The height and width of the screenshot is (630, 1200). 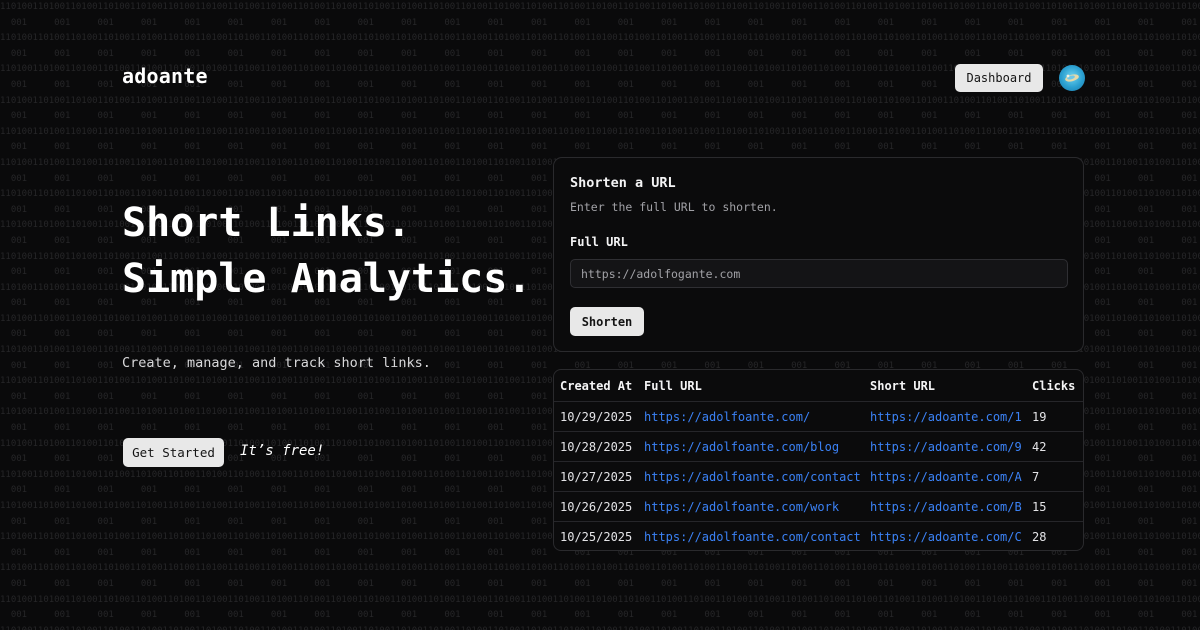 What do you see at coordinates (945, 506) in the screenshot?
I see `short-url-link: https://adoante.com/B` at bounding box center [945, 506].